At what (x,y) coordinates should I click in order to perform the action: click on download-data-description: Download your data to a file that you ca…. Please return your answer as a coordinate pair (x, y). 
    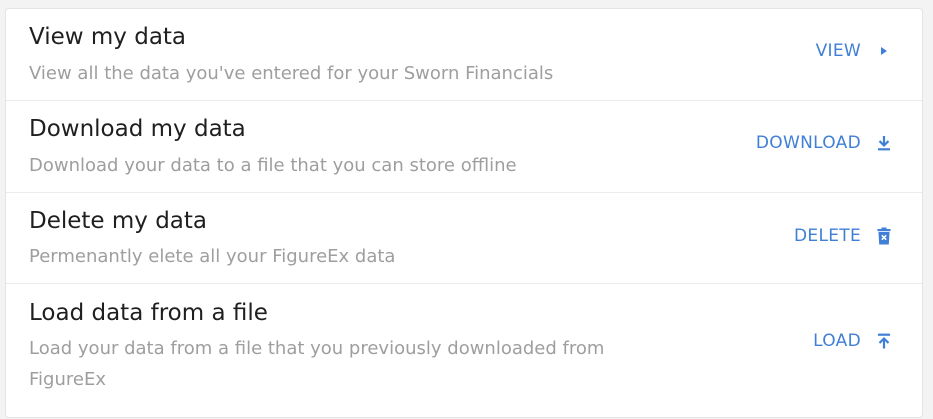
    Looking at the image, I should click on (273, 165).